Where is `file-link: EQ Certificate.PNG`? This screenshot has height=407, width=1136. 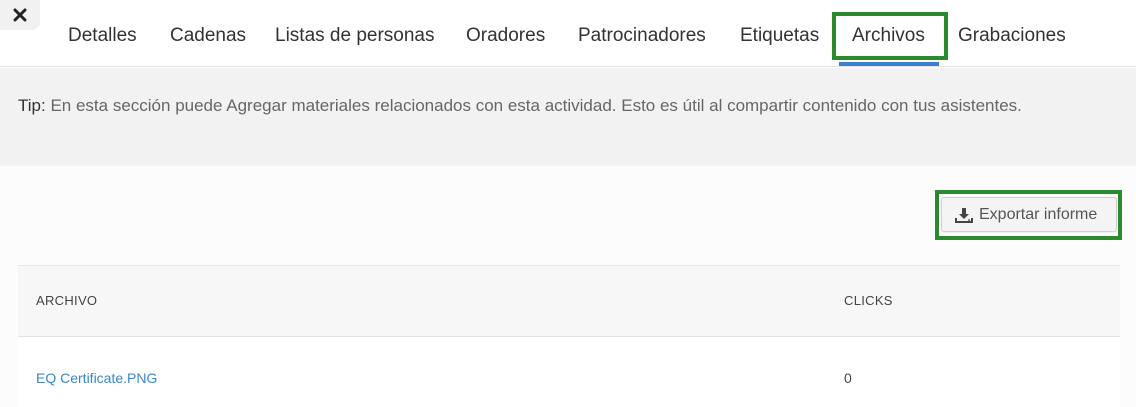 file-link: EQ Certificate.PNG is located at coordinates (96, 378).